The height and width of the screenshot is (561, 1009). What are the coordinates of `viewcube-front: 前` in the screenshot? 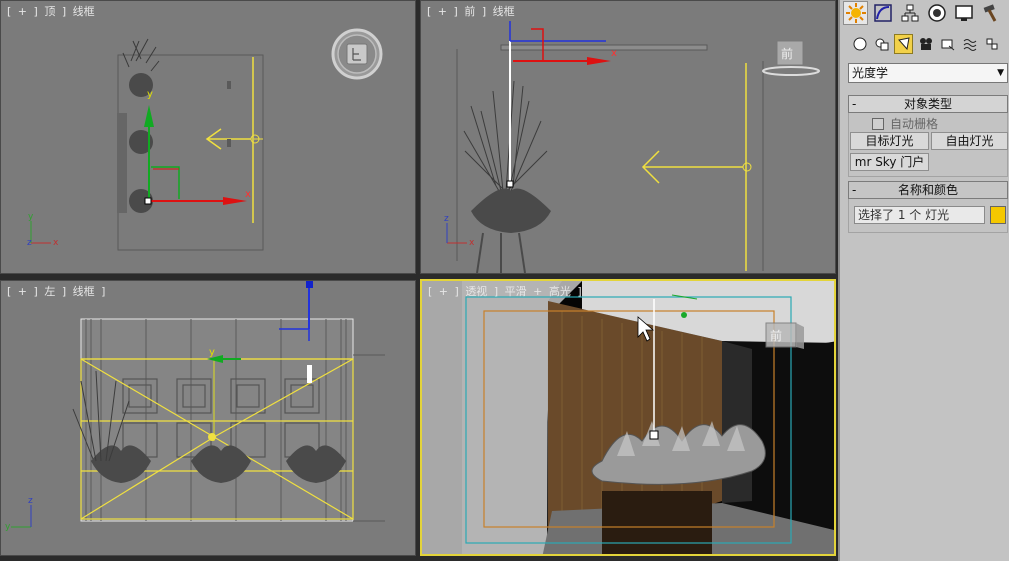 It's located at (791, 59).